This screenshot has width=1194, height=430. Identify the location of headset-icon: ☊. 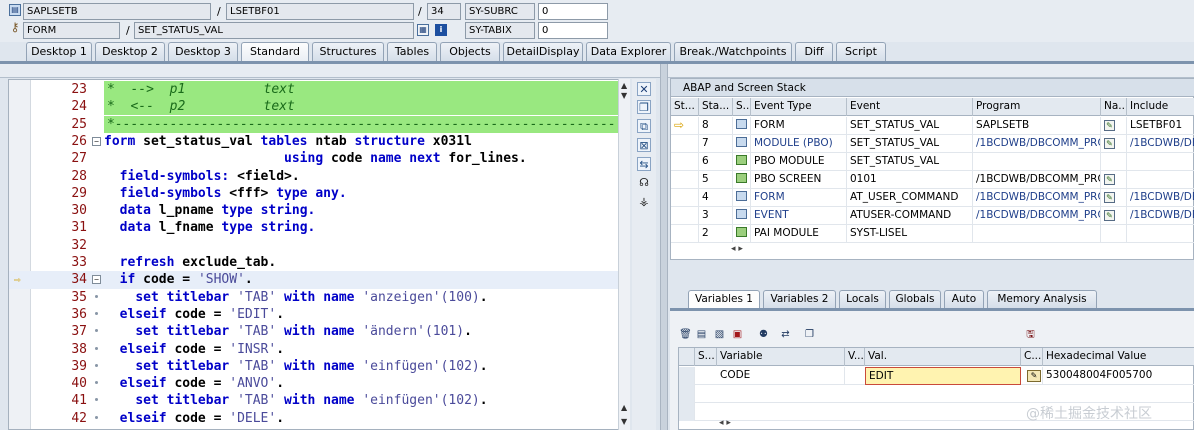
(644, 183).